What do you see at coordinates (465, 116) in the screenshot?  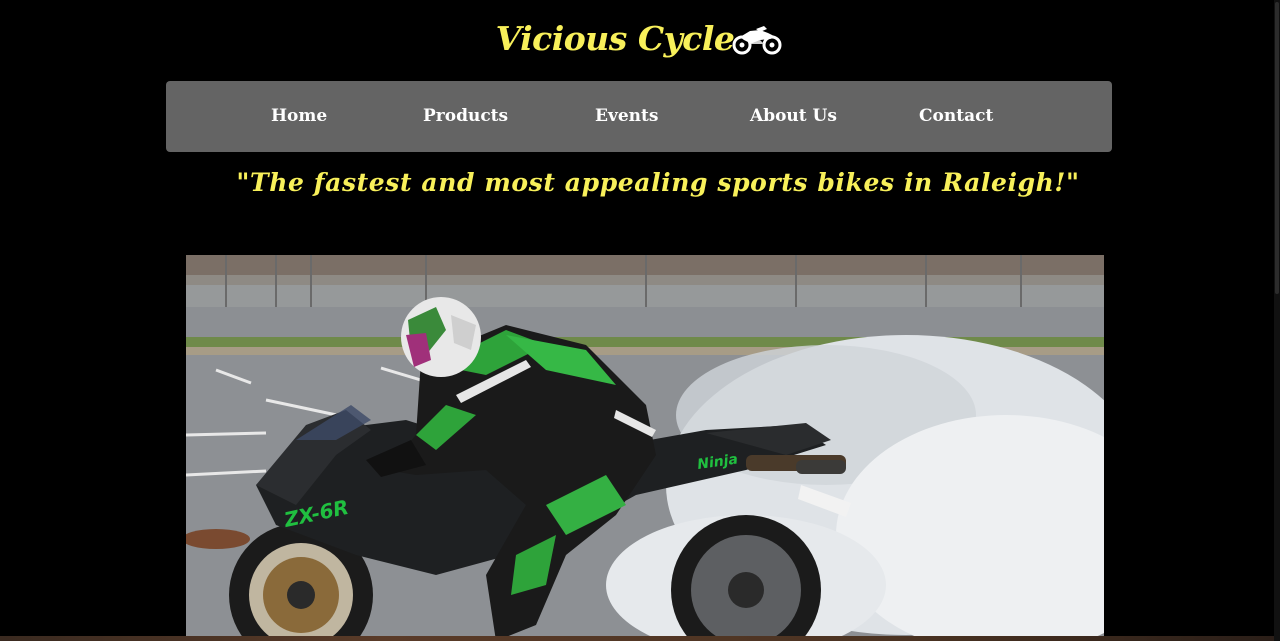 I see `nav-products: Products` at bounding box center [465, 116].